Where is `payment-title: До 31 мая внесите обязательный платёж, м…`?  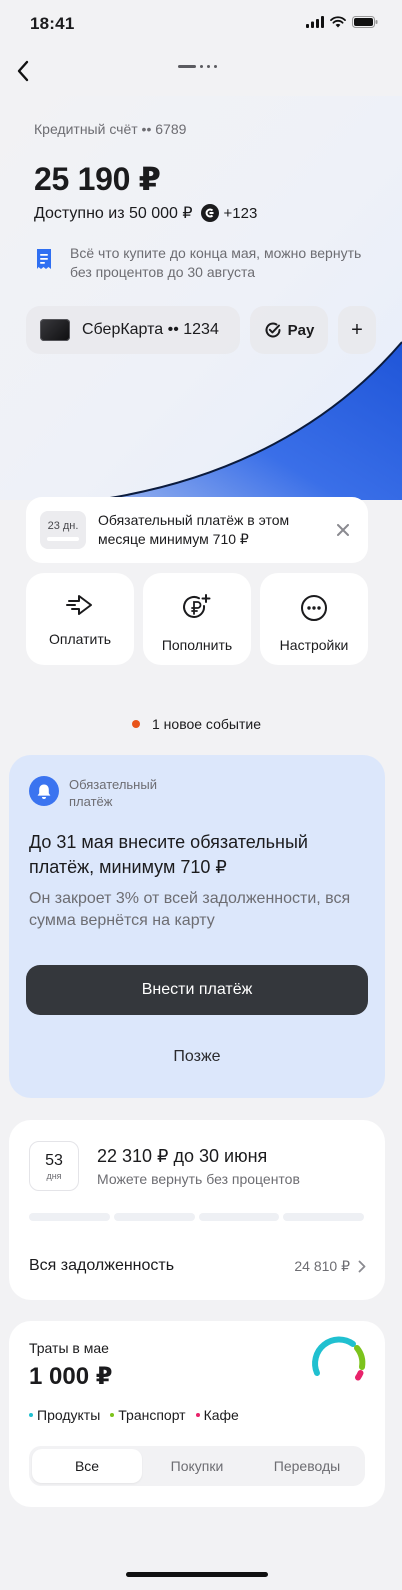 payment-title: До 31 мая внесите обязательный платёж, м… is located at coordinates (168, 854).